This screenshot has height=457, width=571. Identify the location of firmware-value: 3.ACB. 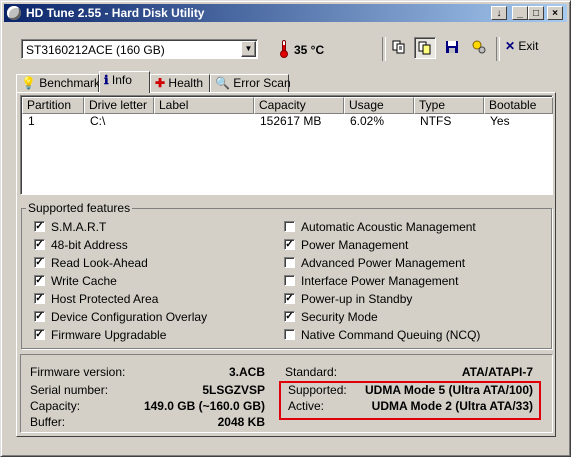
(246, 372).